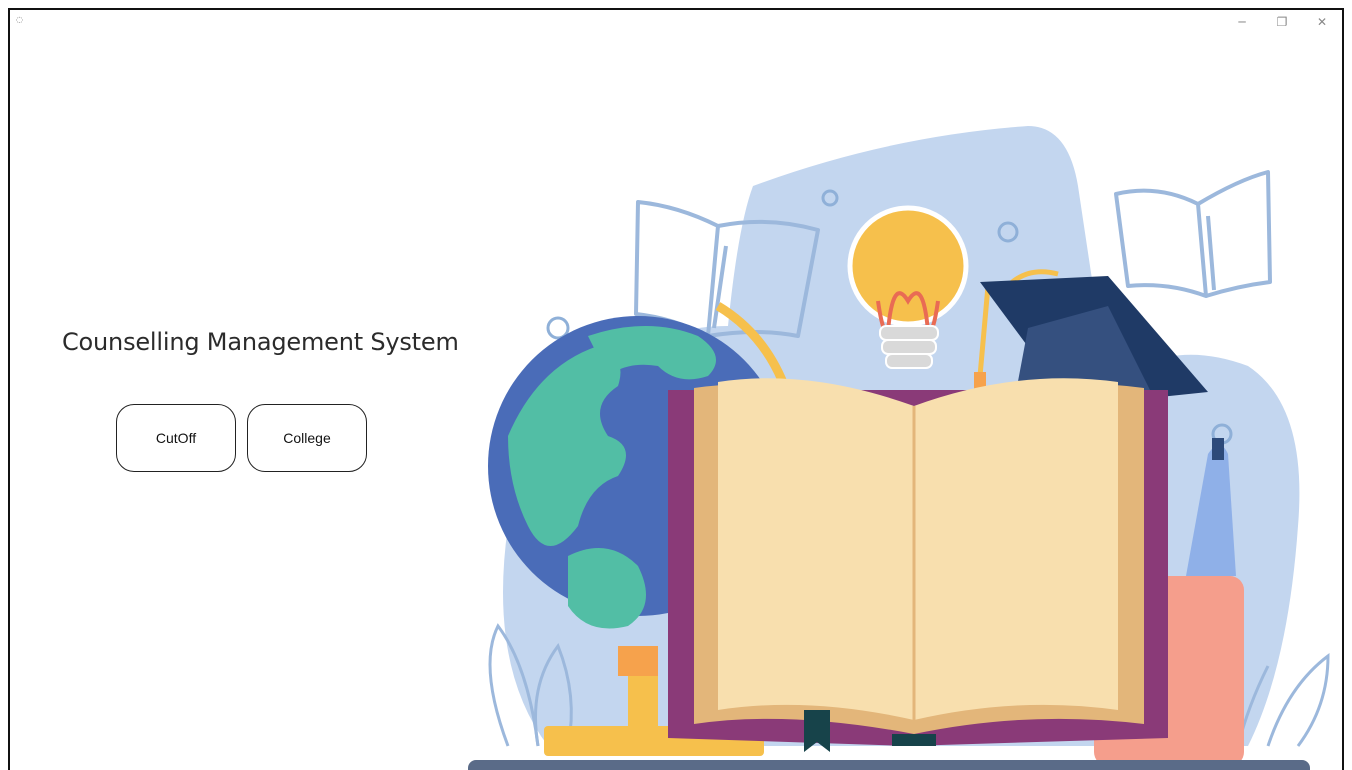  Describe the element at coordinates (1322, 22) in the screenshot. I see `close-icon: ✕` at that location.